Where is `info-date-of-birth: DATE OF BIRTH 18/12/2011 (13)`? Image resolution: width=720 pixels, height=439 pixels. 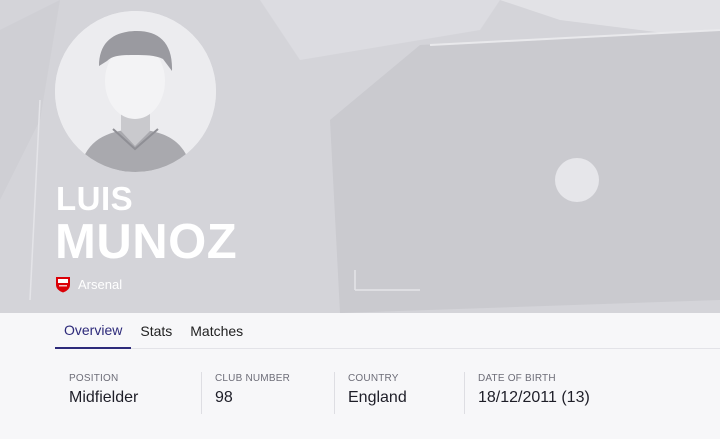 info-date-of-birth: DATE OF BIRTH 18/12/2011 (13) is located at coordinates (544, 393).